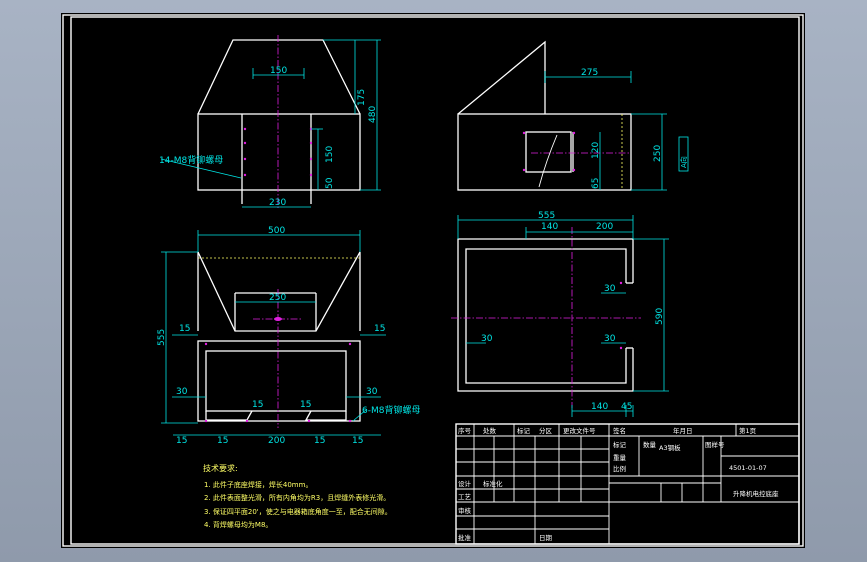  I want to click on dim-front-total-height: 480, so click(373, 114).